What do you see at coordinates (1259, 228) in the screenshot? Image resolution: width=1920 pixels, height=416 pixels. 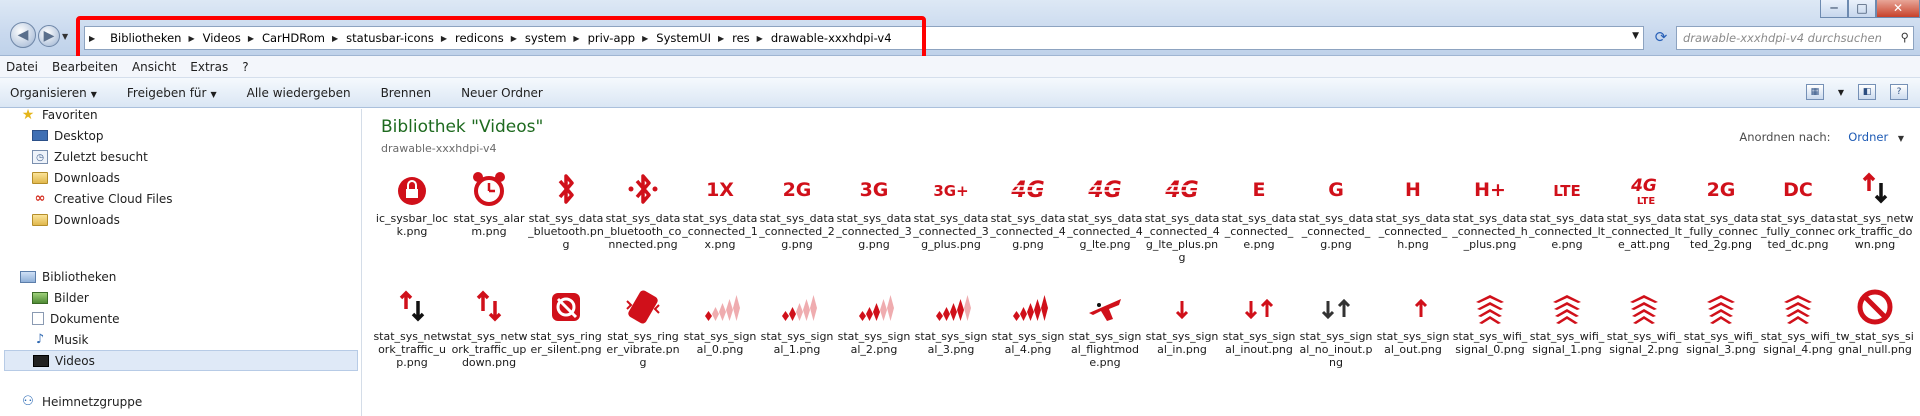 I see `file-item: Estat_sys_data_connected_e.png` at bounding box center [1259, 228].